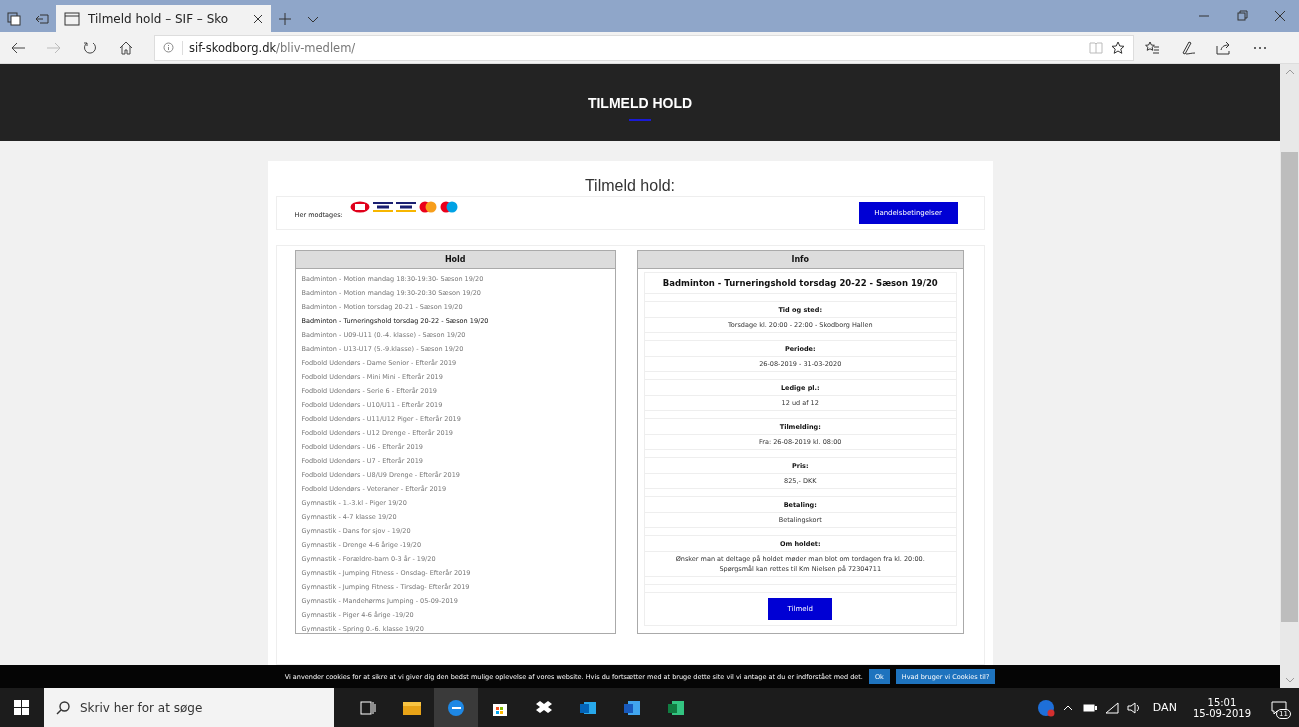  What do you see at coordinates (455, 259) in the screenshot?
I see `panel-heading: Hold` at bounding box center [455, 259].